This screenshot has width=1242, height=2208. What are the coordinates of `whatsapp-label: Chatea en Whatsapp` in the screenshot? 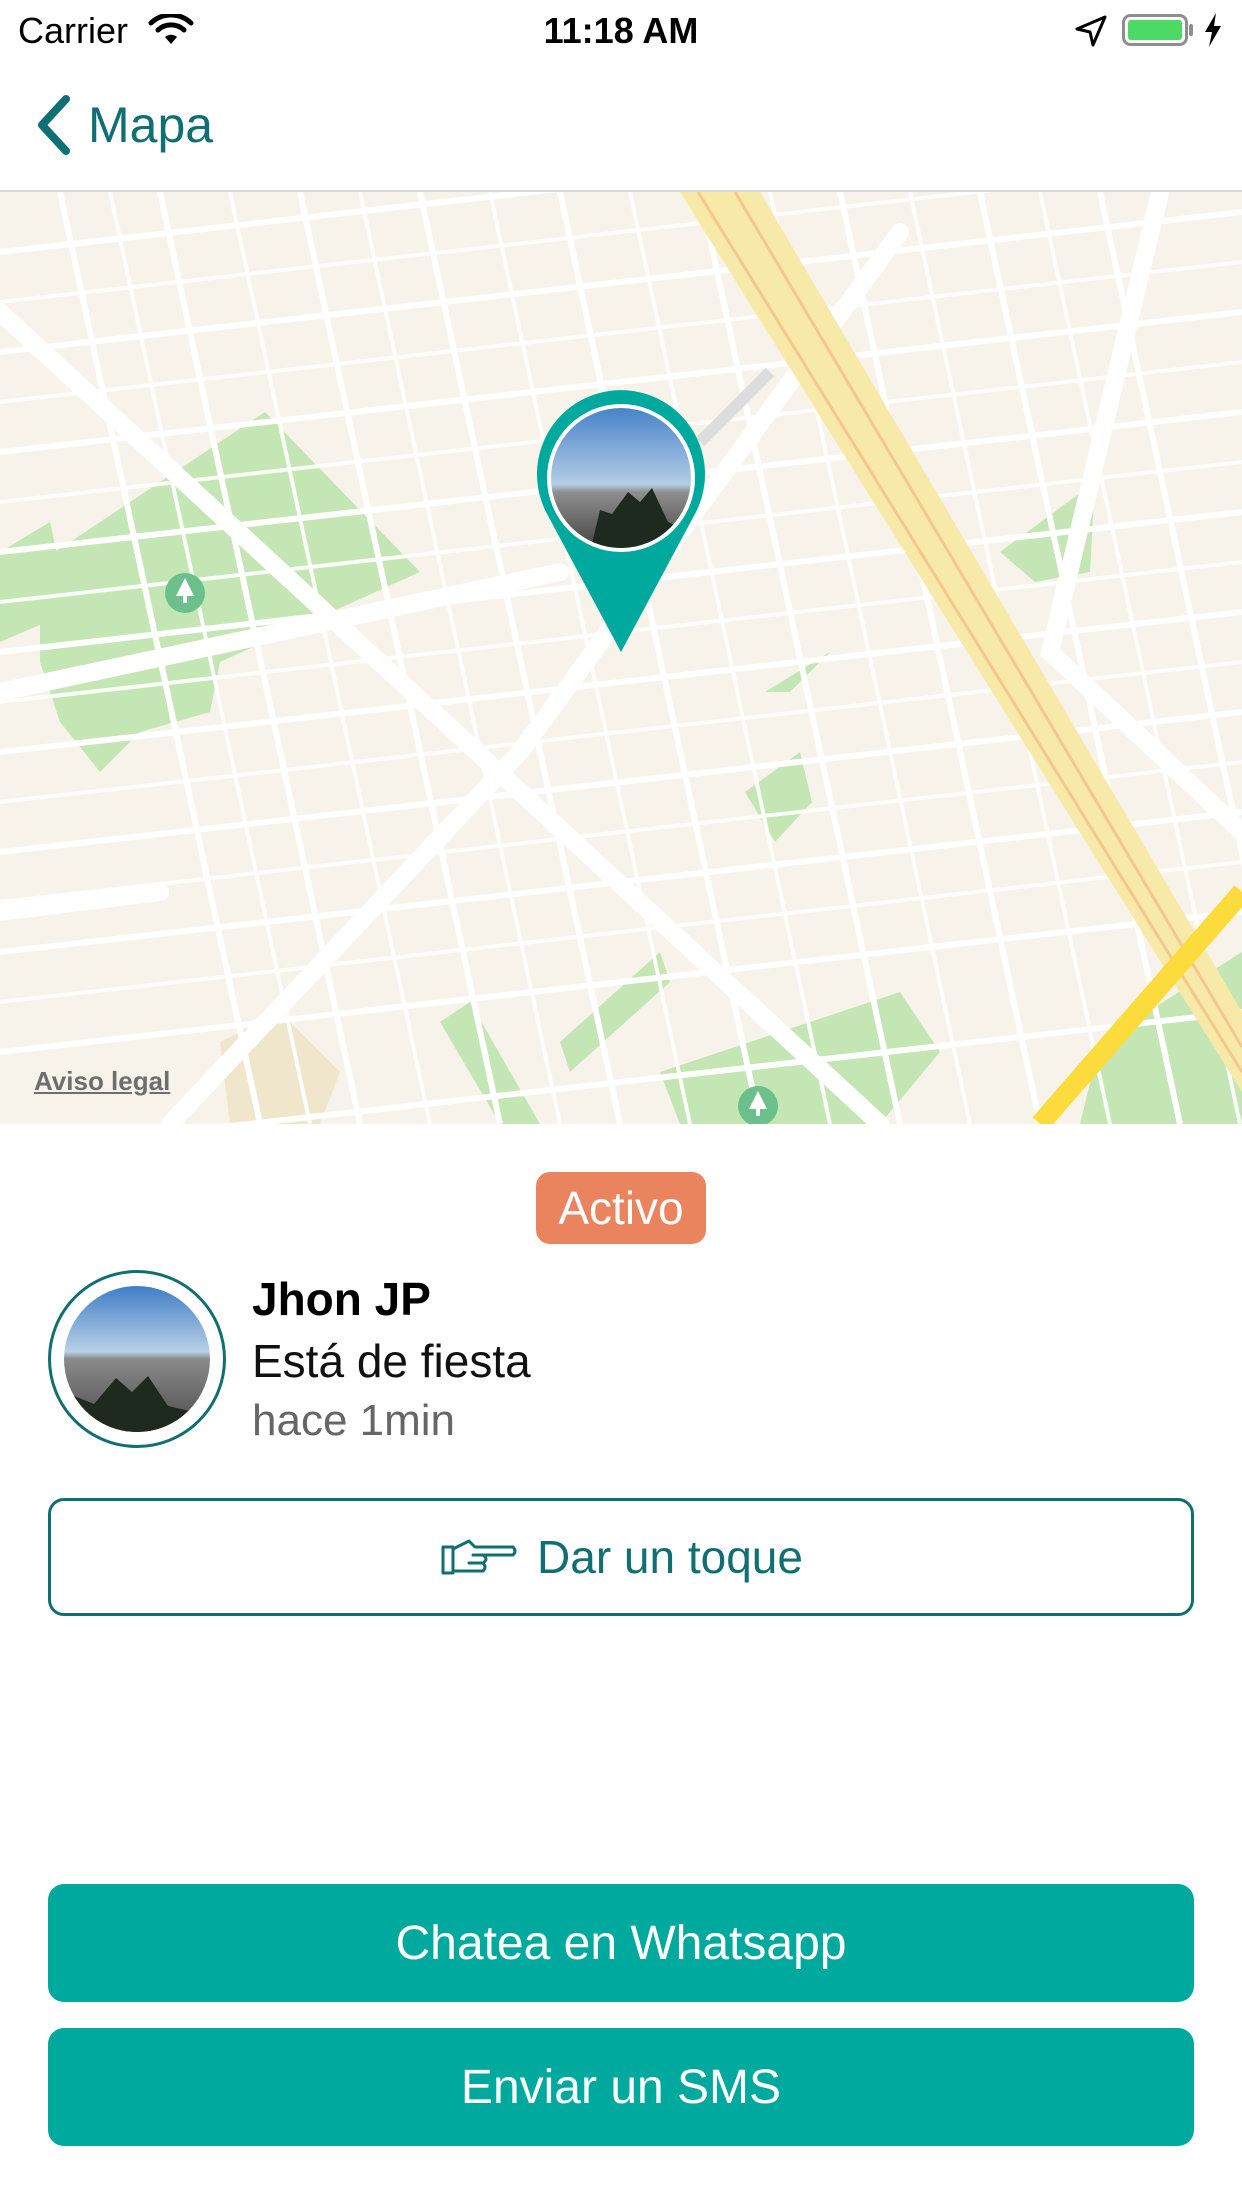 It's located at (621, 1943).